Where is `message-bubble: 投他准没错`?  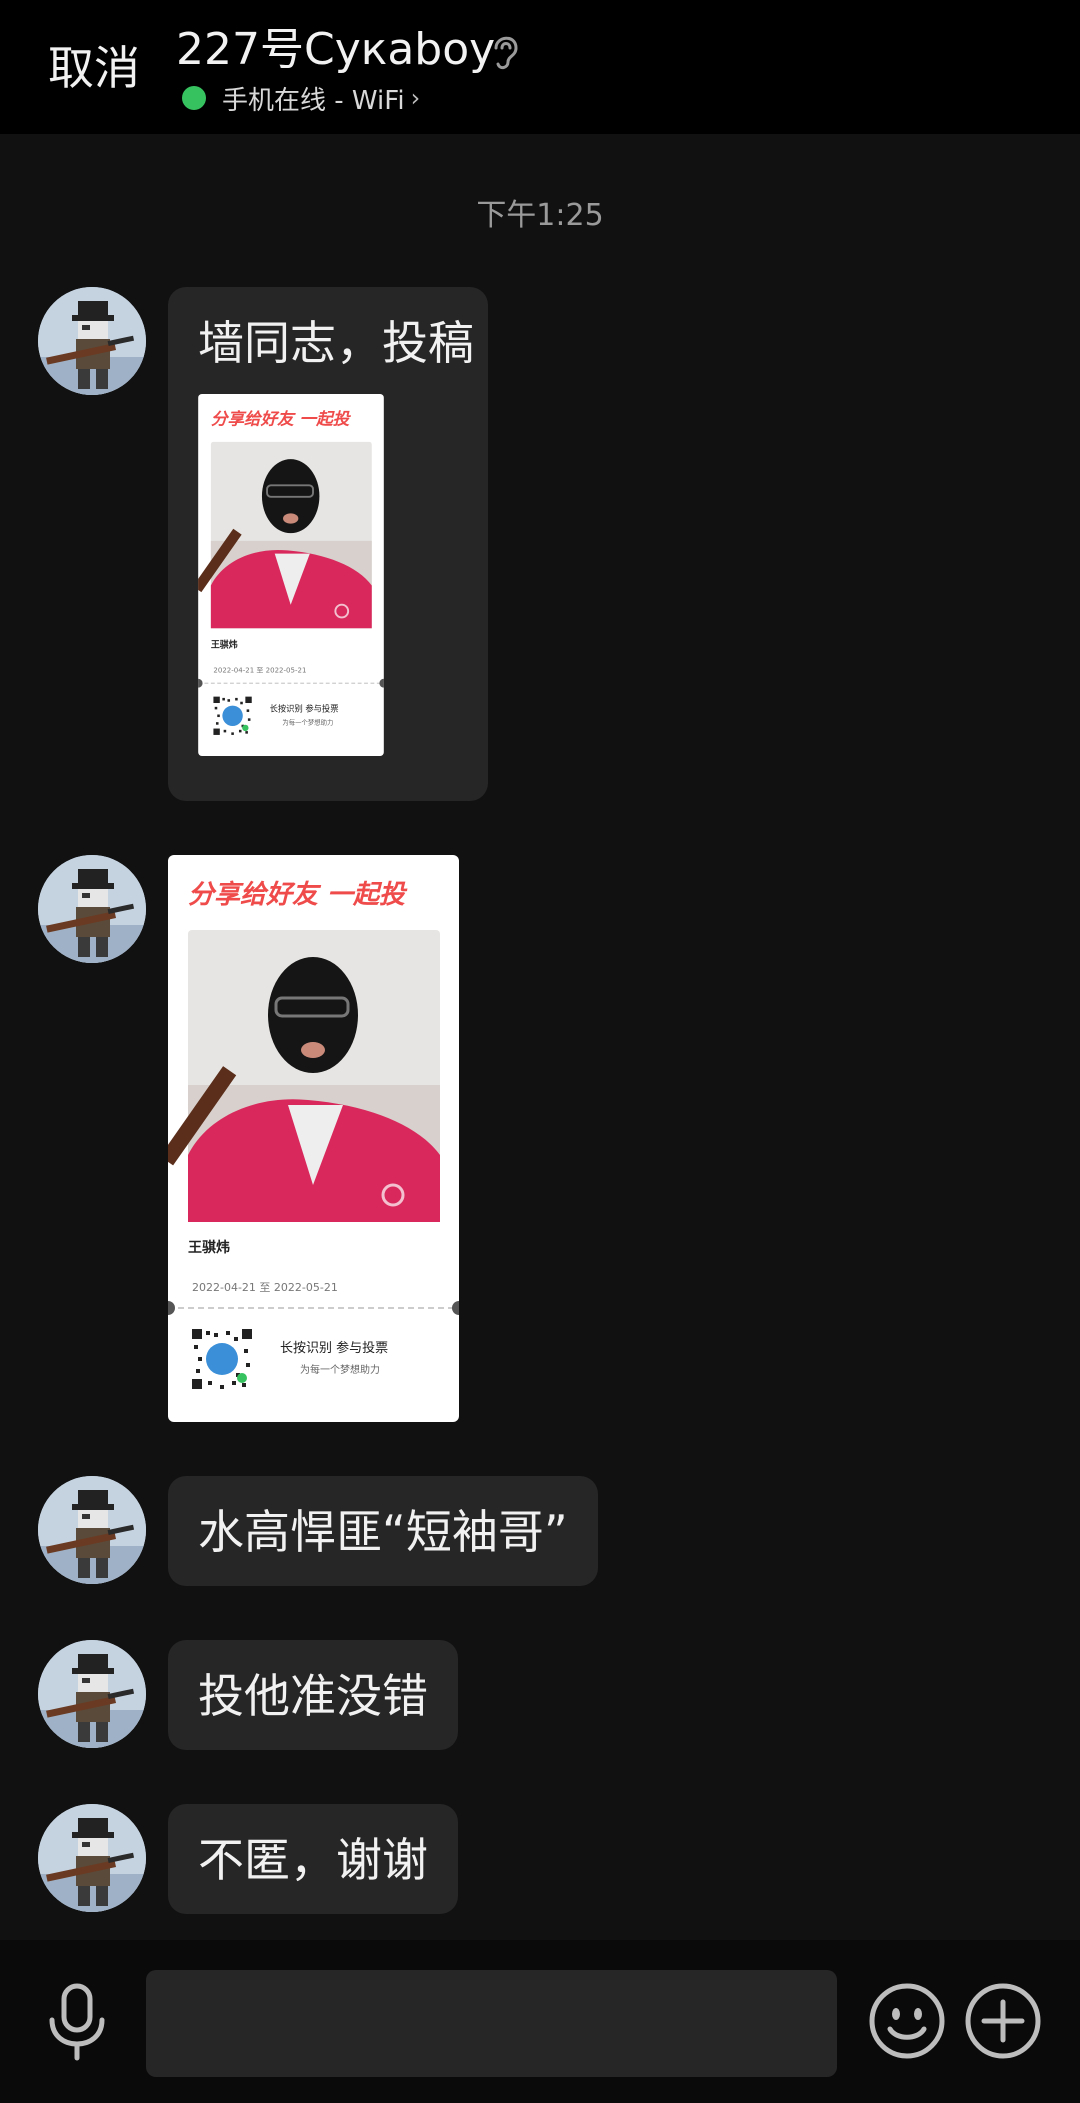
message-bubble: 投他准没错 is located at coordinates (313, 1695).